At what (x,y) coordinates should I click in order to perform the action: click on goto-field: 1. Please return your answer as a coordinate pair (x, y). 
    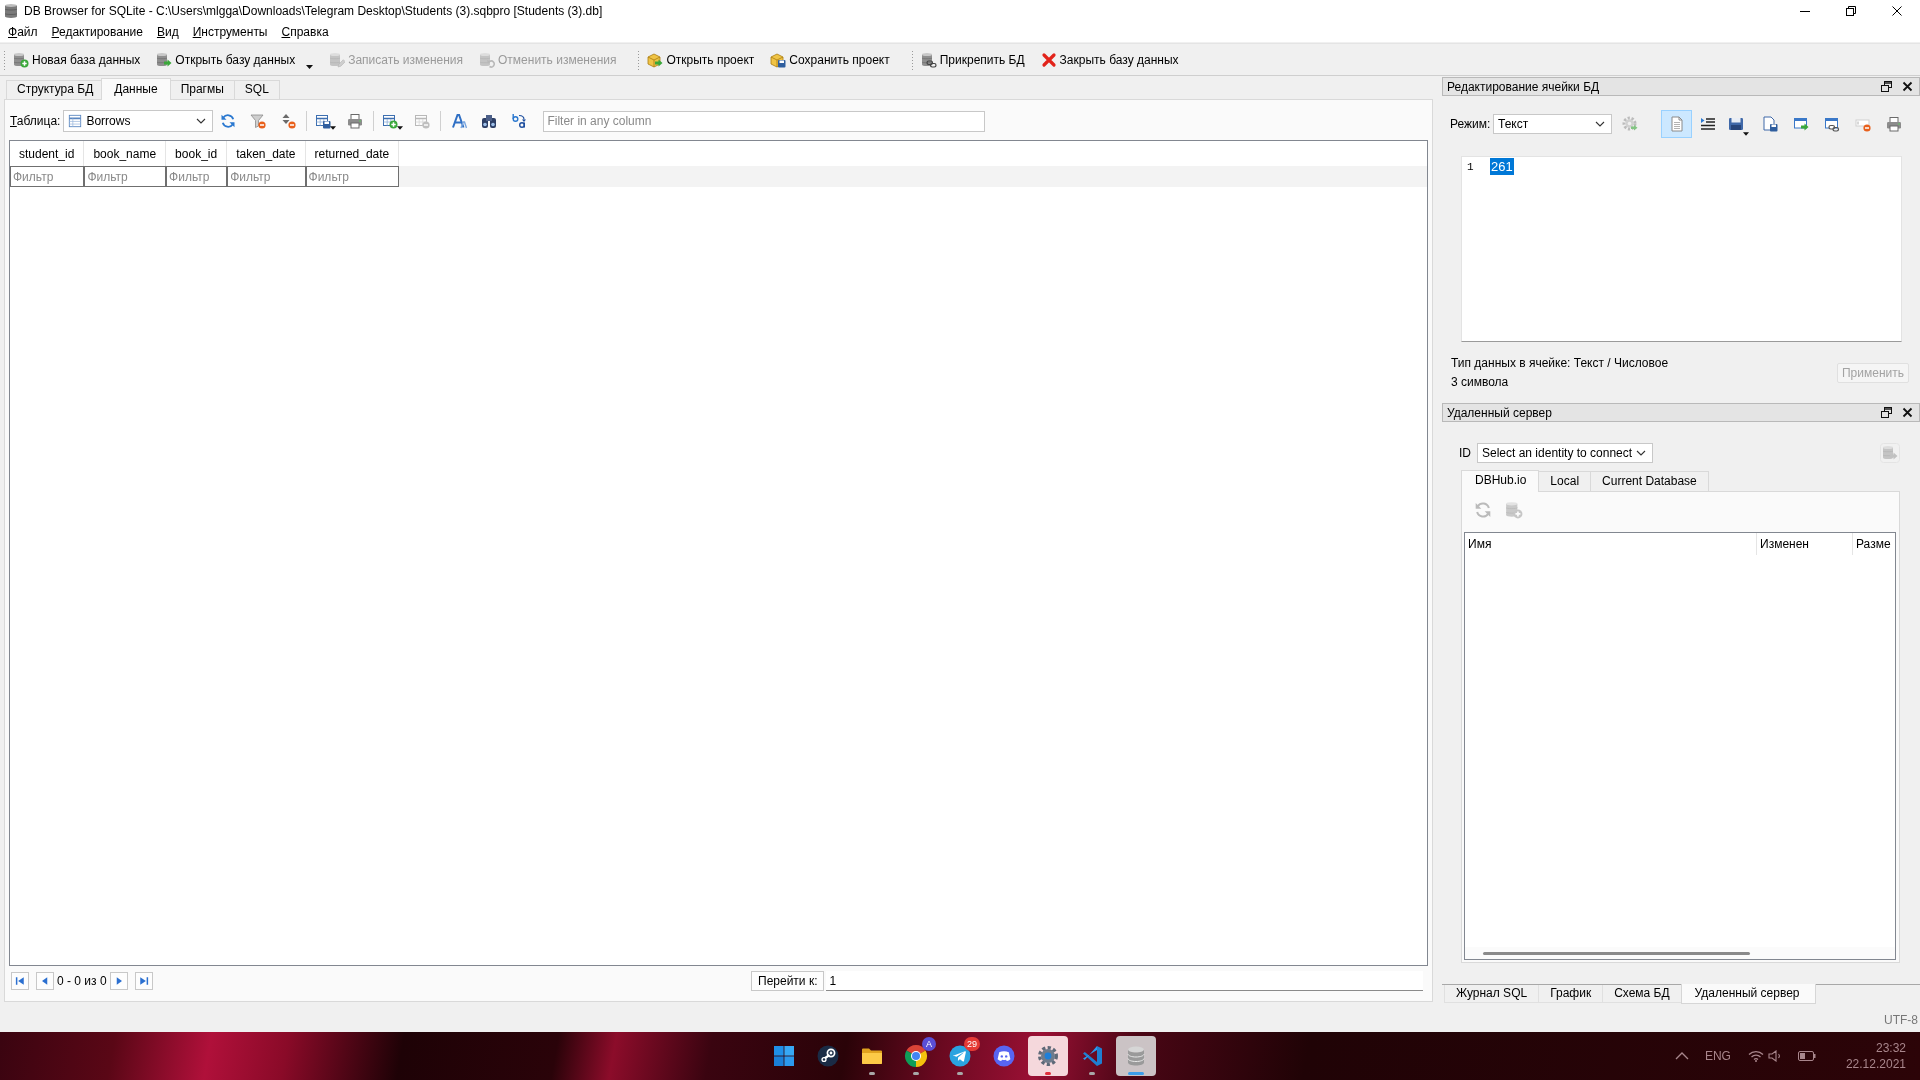
    Looking at the image, I should click on (1124, 981).